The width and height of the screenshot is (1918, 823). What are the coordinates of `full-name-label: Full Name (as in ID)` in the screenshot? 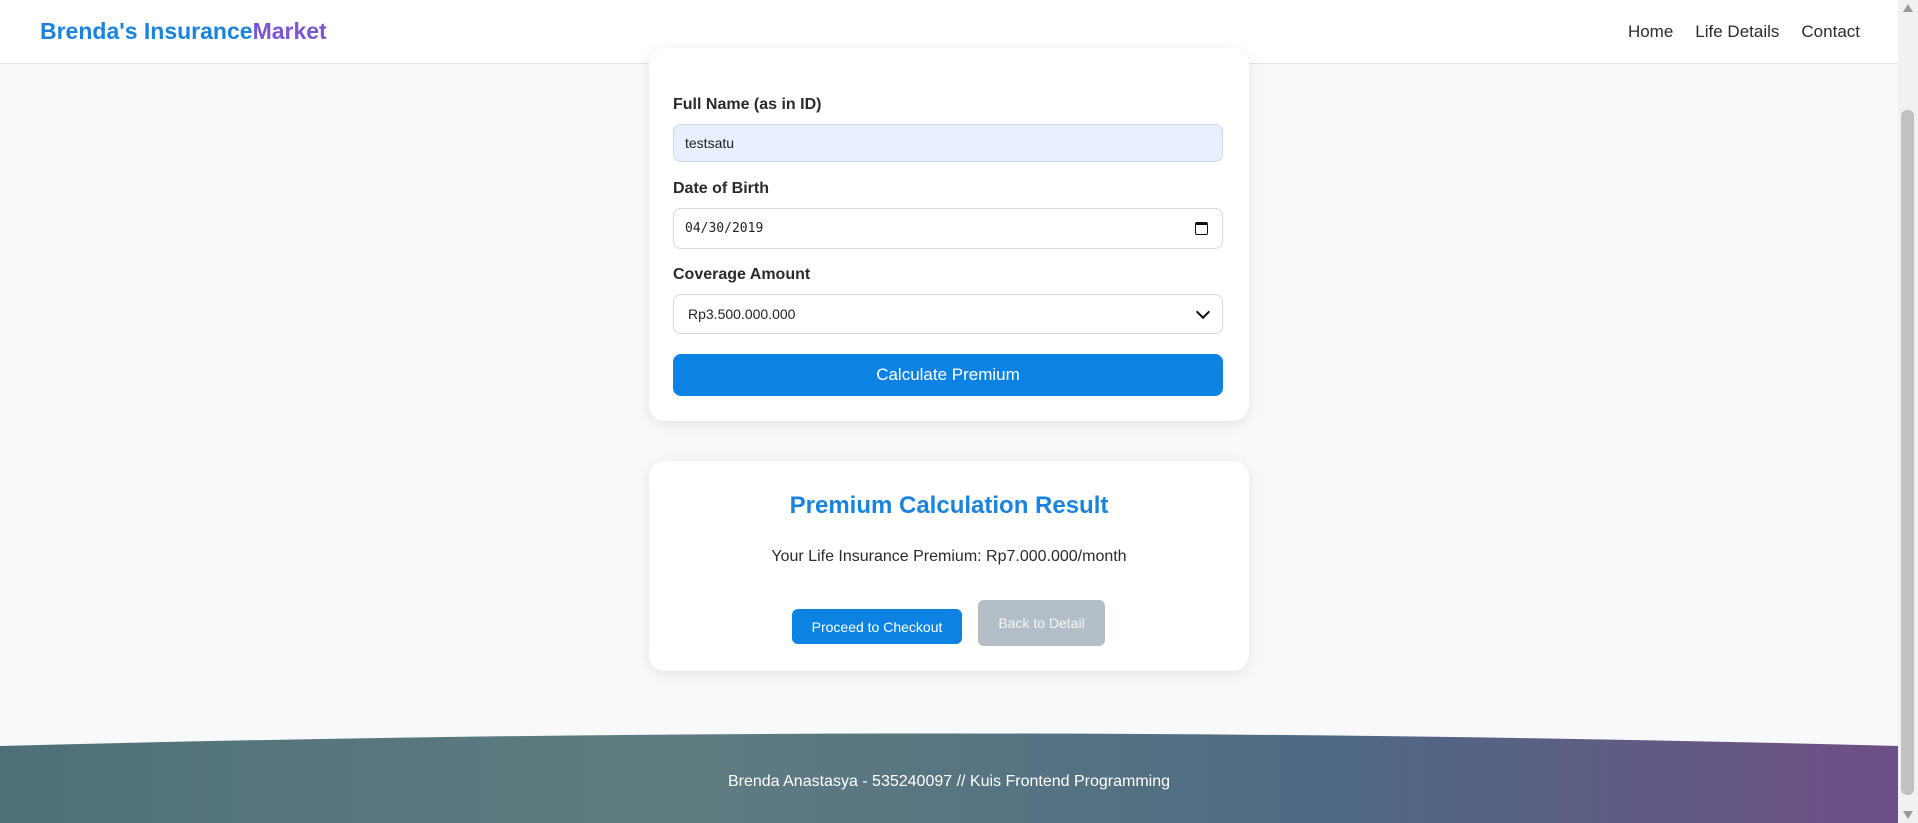 It's located at (747, 104).